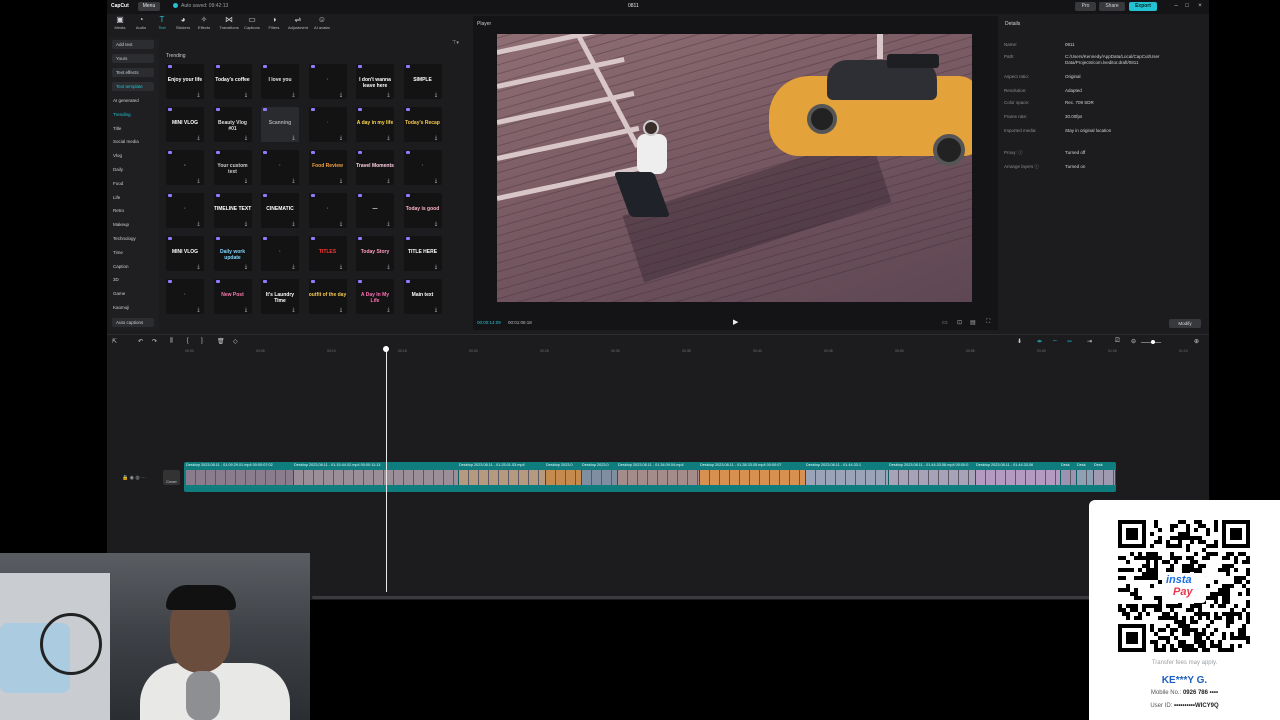  What do you see at coordinates (141, 25) in the screenshot?
I see `tab-audio: ◔ Audio` at bounding box center [141, 25].